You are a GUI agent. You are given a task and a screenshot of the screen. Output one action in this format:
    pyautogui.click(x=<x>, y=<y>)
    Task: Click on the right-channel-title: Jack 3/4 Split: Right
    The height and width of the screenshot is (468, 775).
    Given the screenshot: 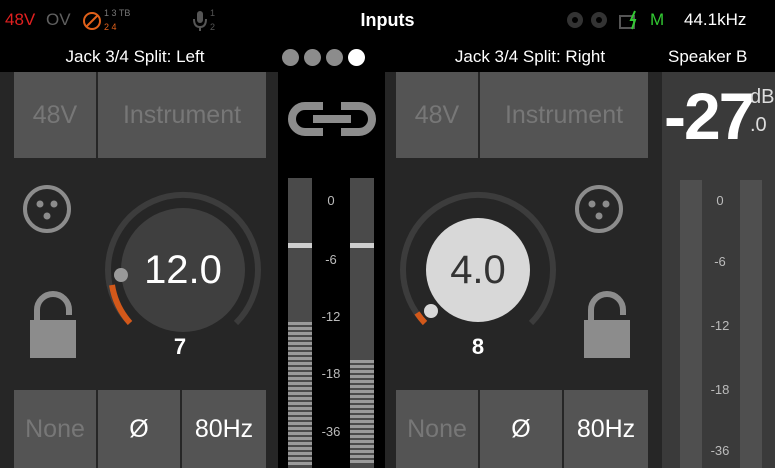 What is the action you would take?
    pyautogui.click(x=530, y=56)
    